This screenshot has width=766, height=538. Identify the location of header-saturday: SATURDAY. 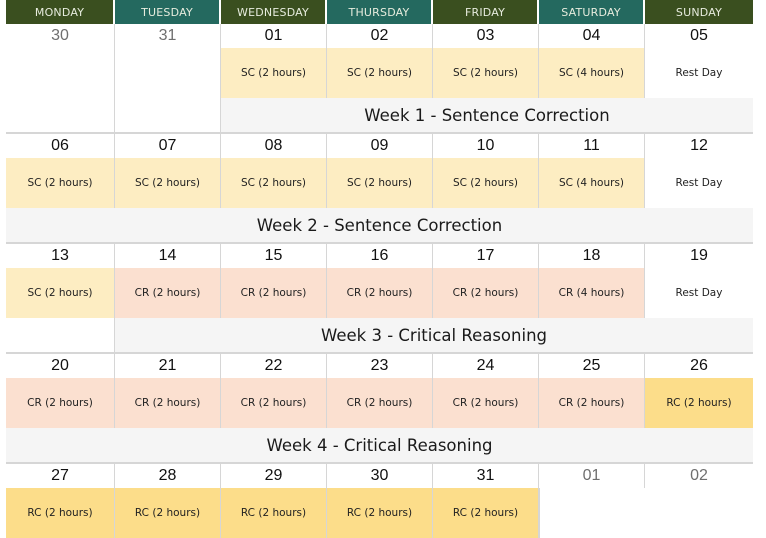
(592, 12).